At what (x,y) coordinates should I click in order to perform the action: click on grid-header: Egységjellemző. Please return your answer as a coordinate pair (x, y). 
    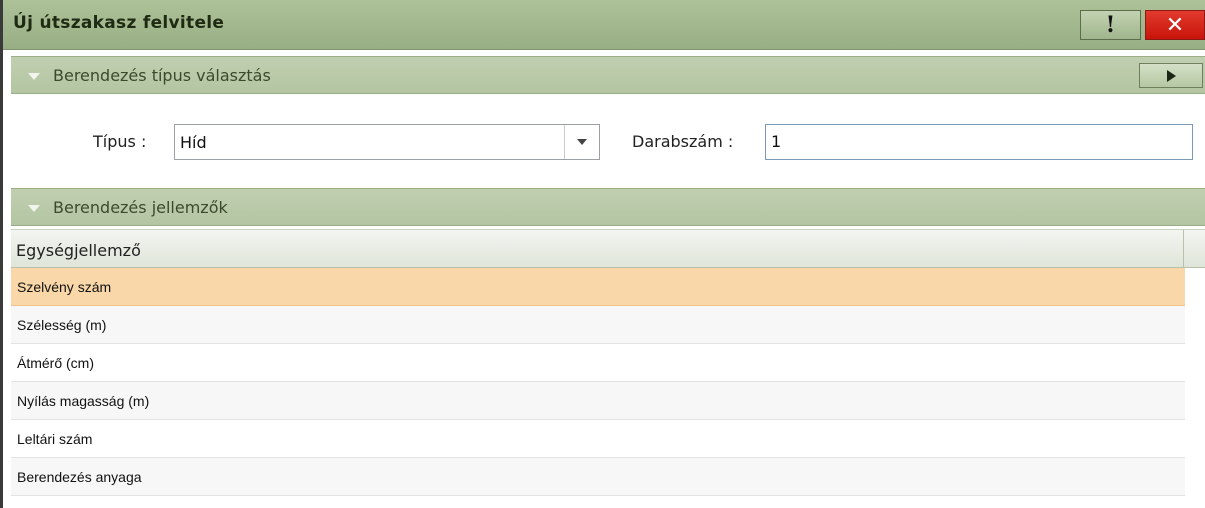
    Looking at the image, I should click on (608, 248).